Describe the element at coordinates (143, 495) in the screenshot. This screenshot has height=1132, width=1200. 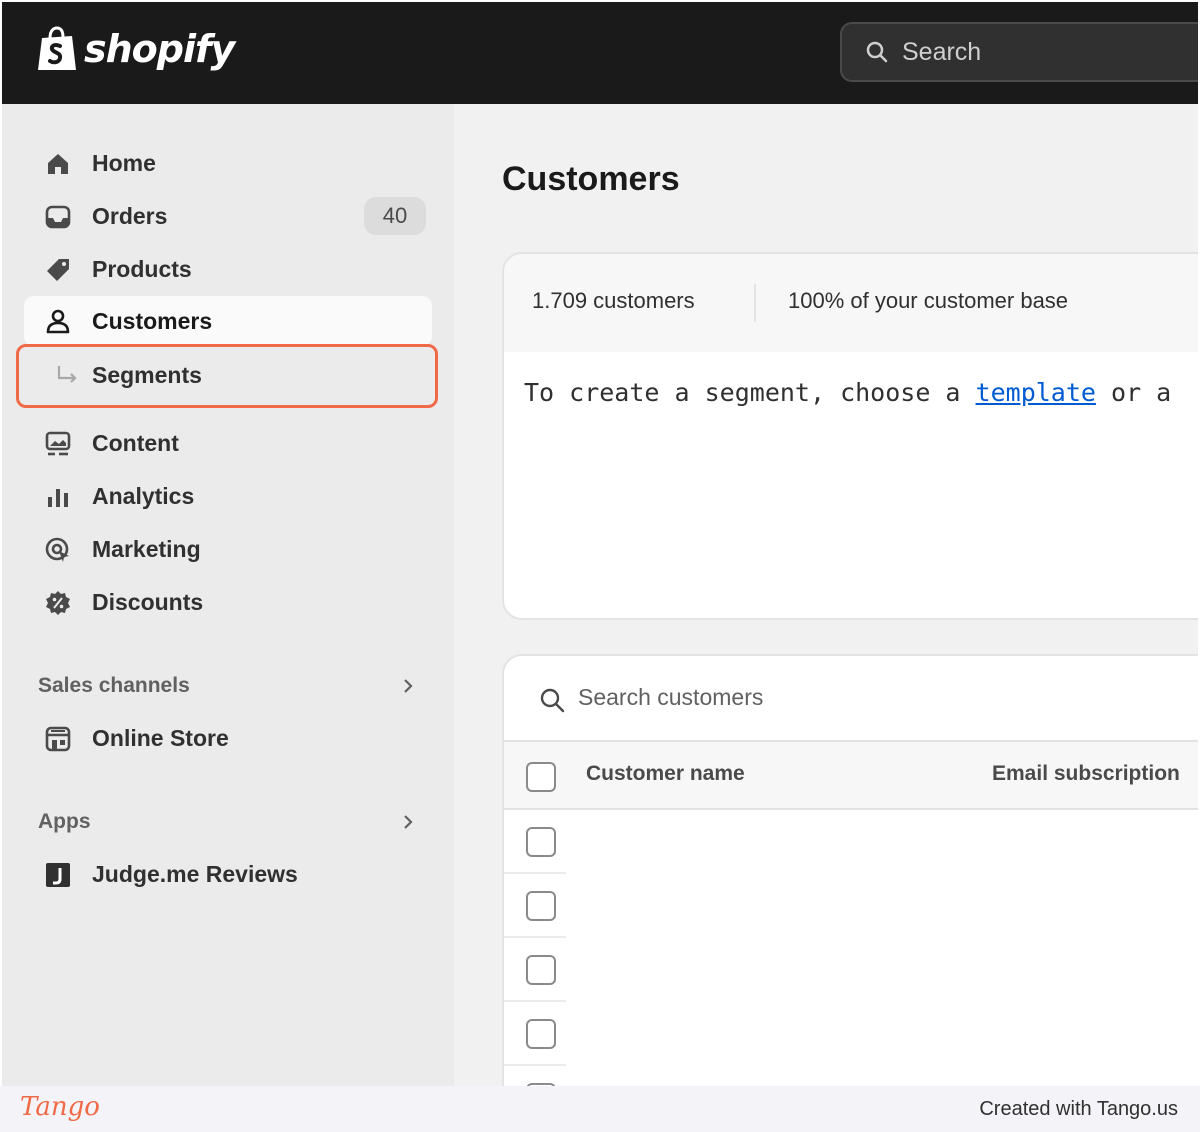
I see `sidebar-item-label: Analytics` at that location.